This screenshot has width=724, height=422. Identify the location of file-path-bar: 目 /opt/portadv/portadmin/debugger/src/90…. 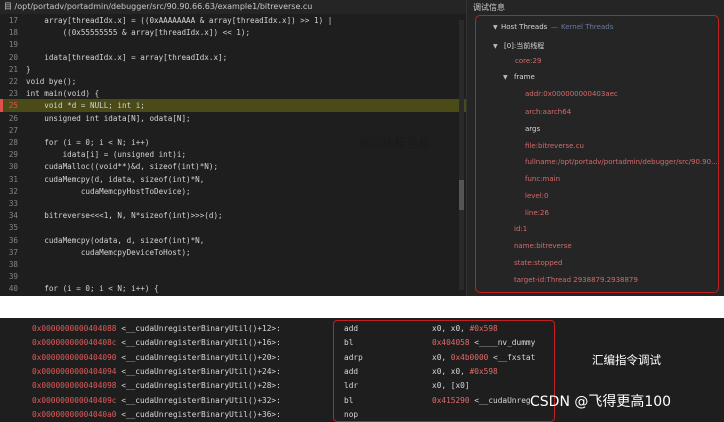
(233, 7).